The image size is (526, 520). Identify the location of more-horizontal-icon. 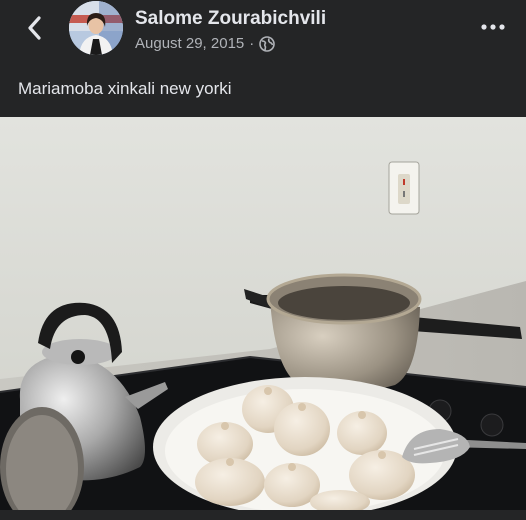
(493, 27).